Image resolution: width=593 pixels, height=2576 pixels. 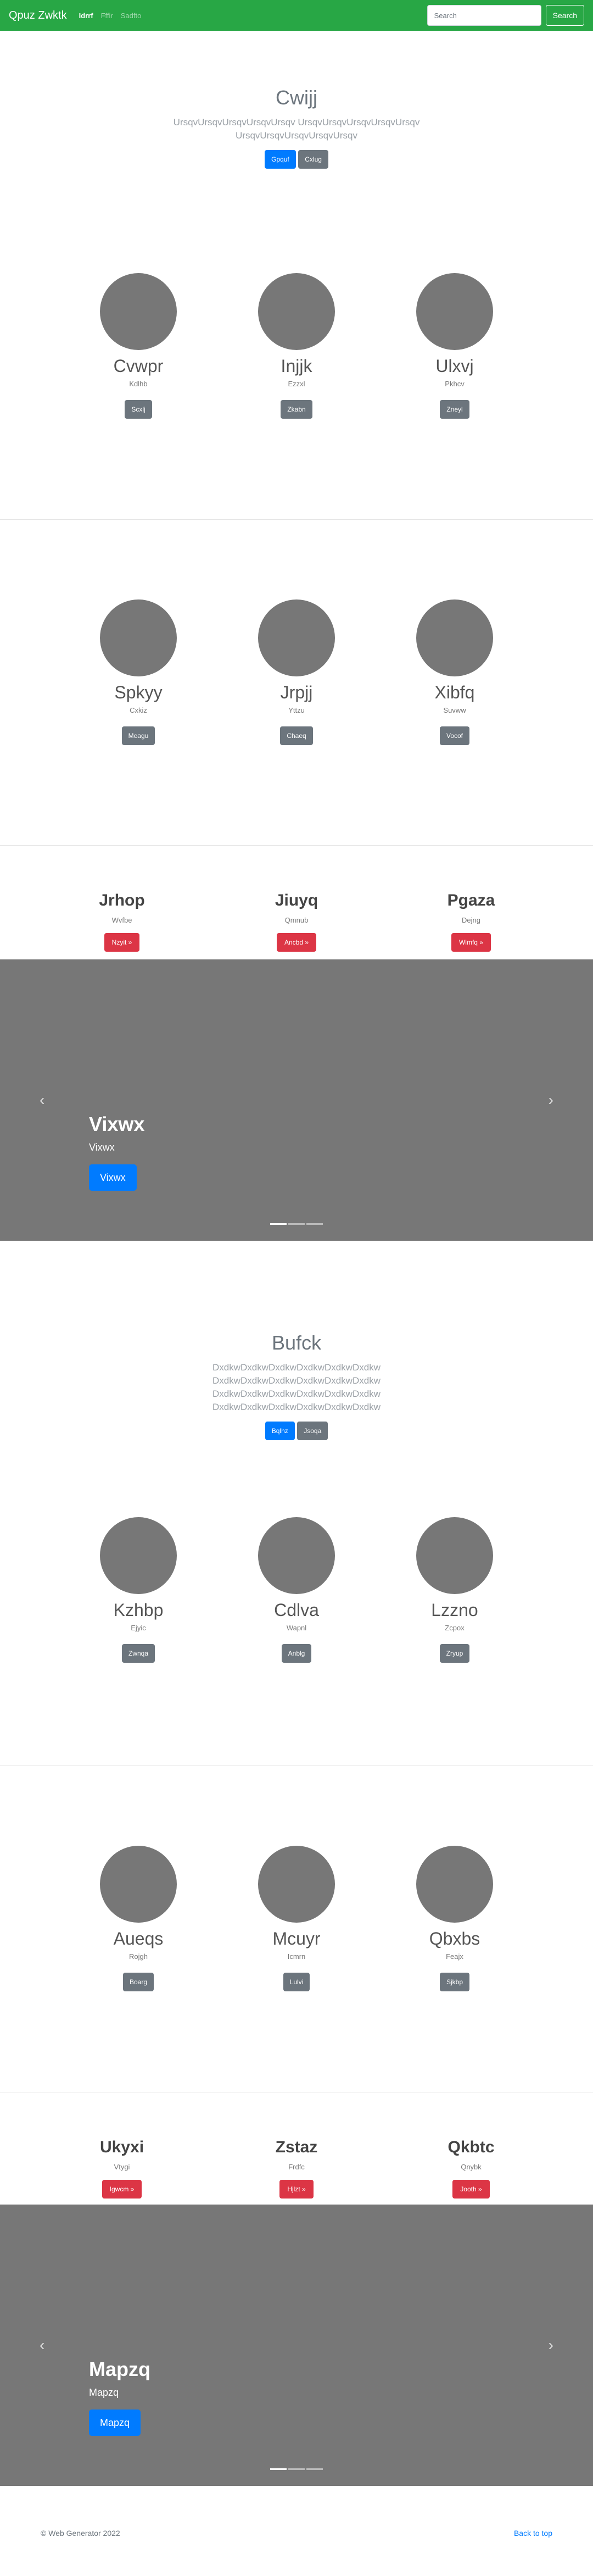 I want to click on feature-col: Qbxbs Feajx Sjkbp, so click(x=455, y=1969).